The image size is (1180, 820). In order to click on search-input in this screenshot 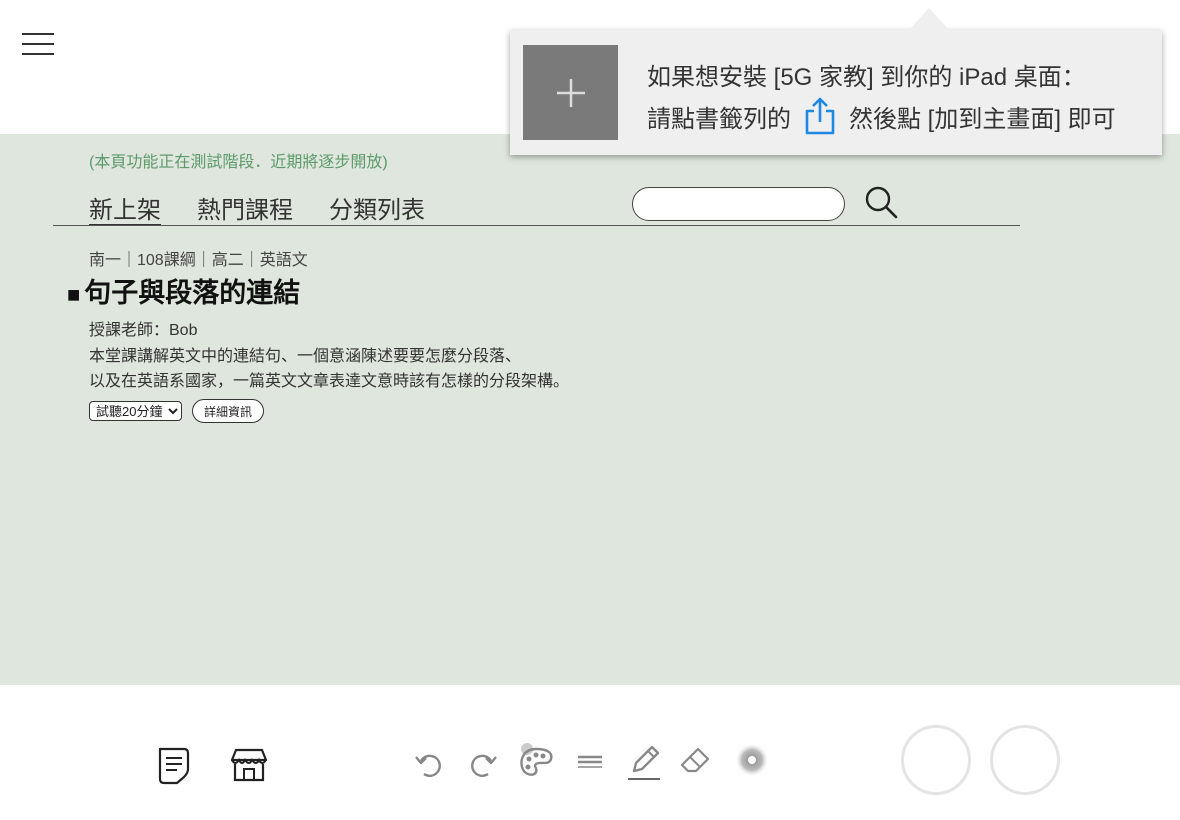, I will do `click(738, 204)`.